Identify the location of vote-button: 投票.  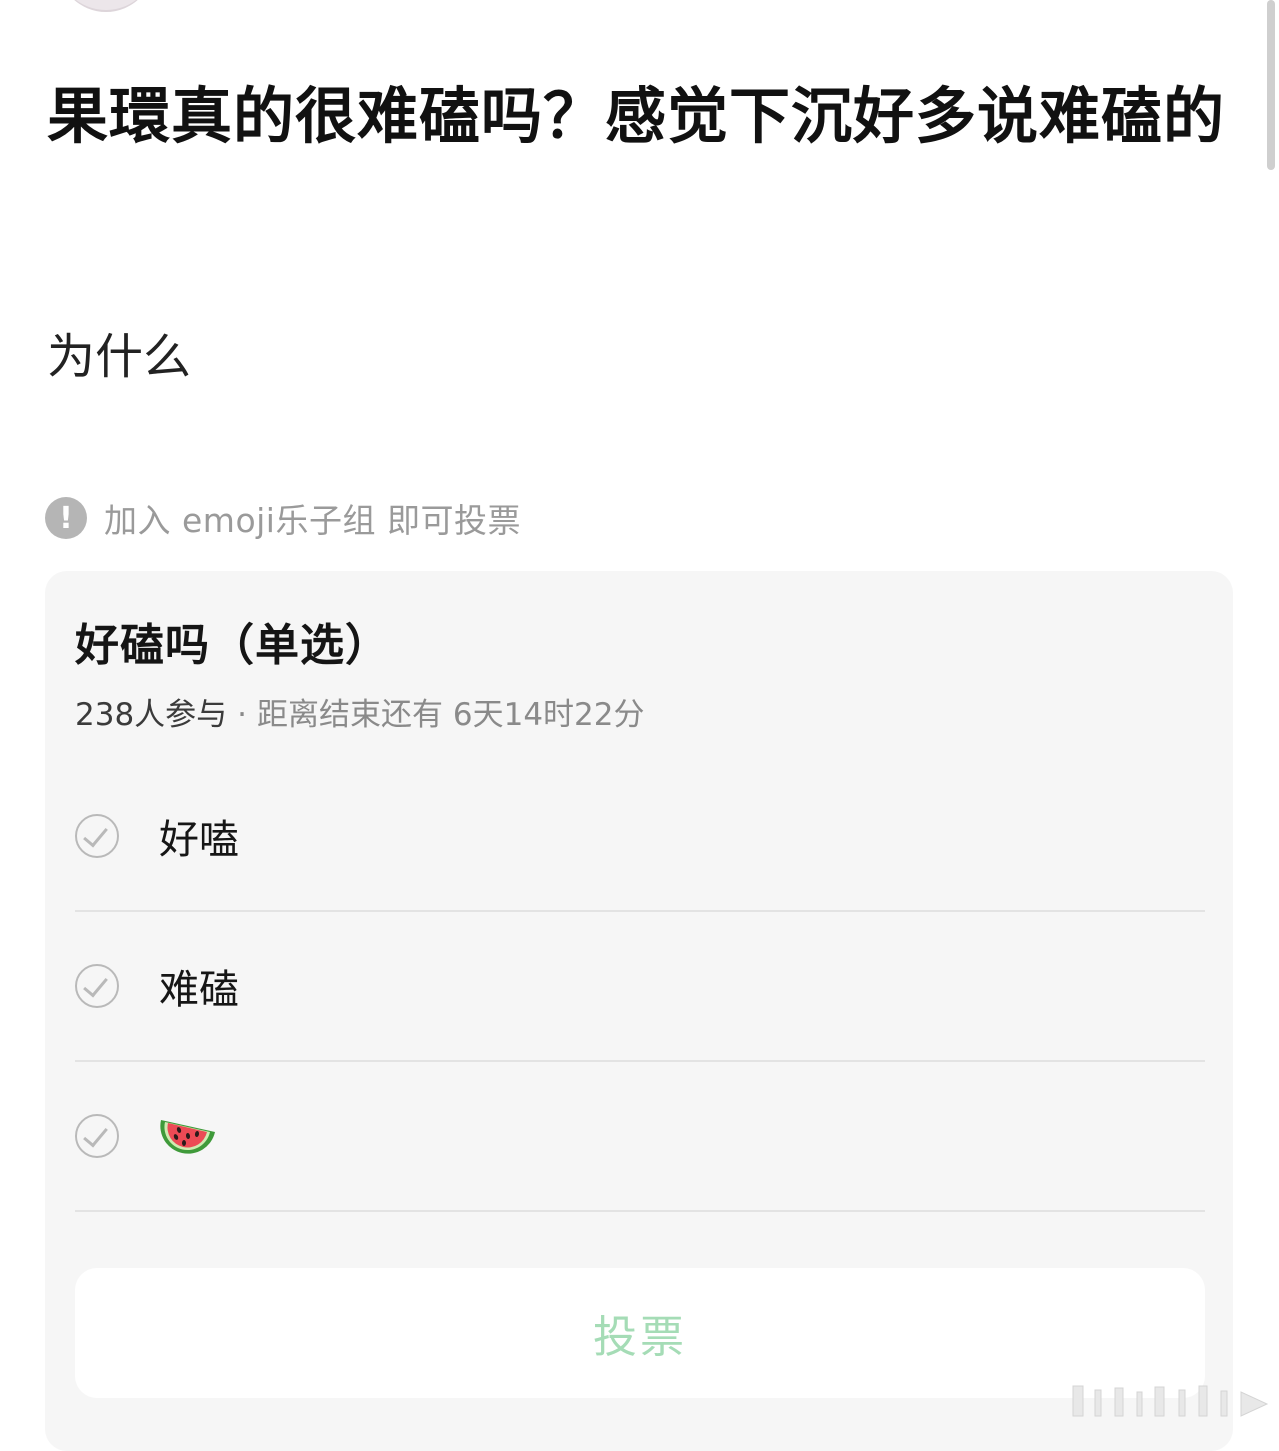
(640, 1333).